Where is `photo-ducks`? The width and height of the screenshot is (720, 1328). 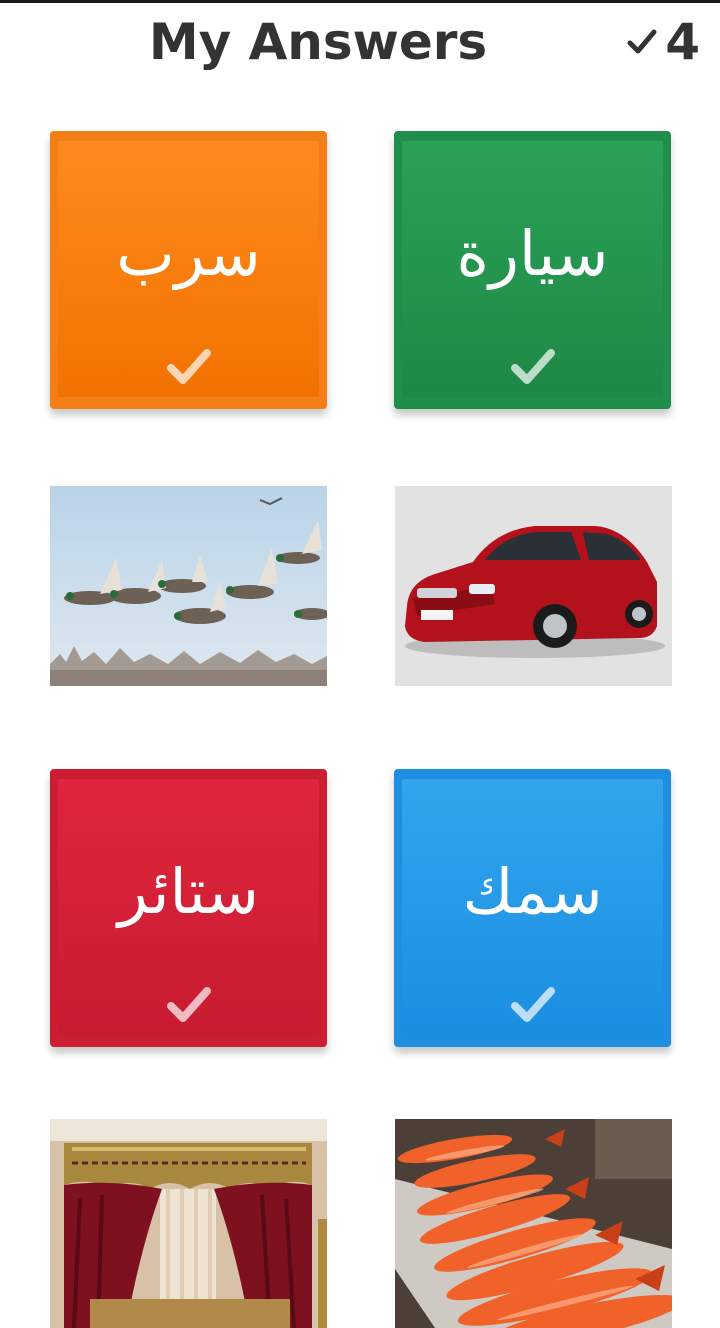
photo-ducks is located at coordinates (188, 586).